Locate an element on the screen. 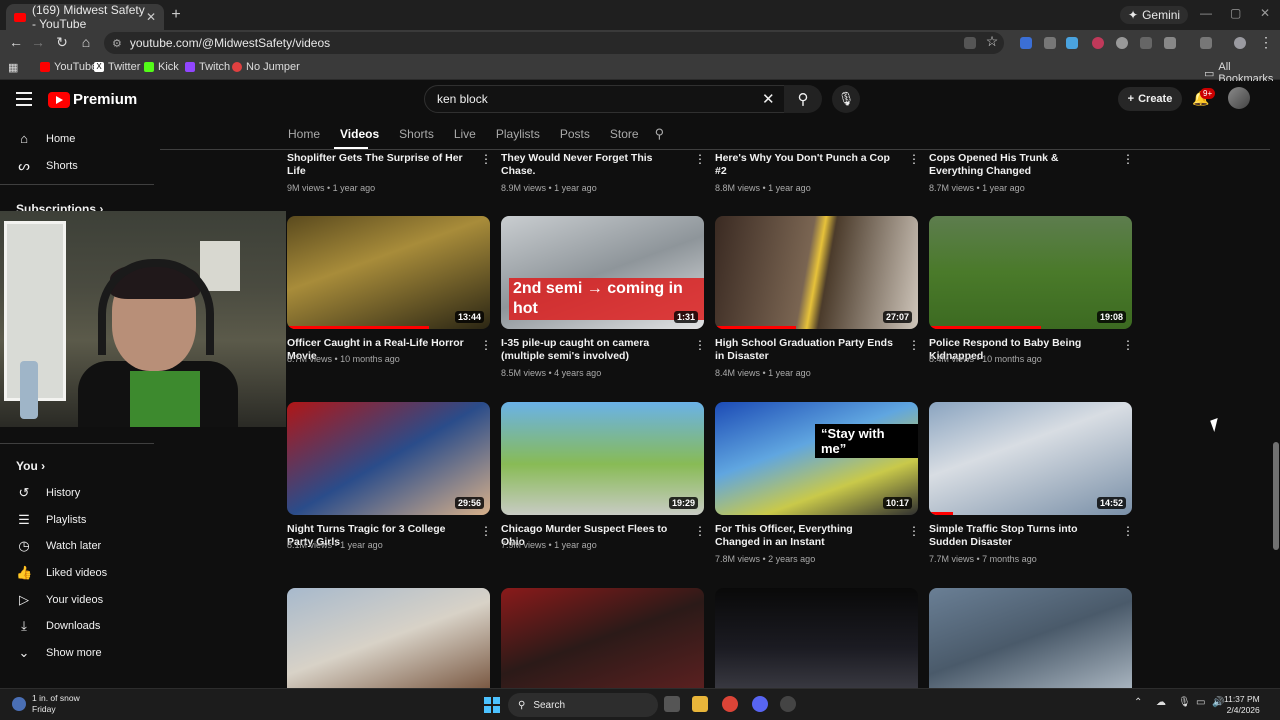 The width and height of the screenshot is (1280, 720). extensions-puzzle-icon is located at coordinates (1170, 43).